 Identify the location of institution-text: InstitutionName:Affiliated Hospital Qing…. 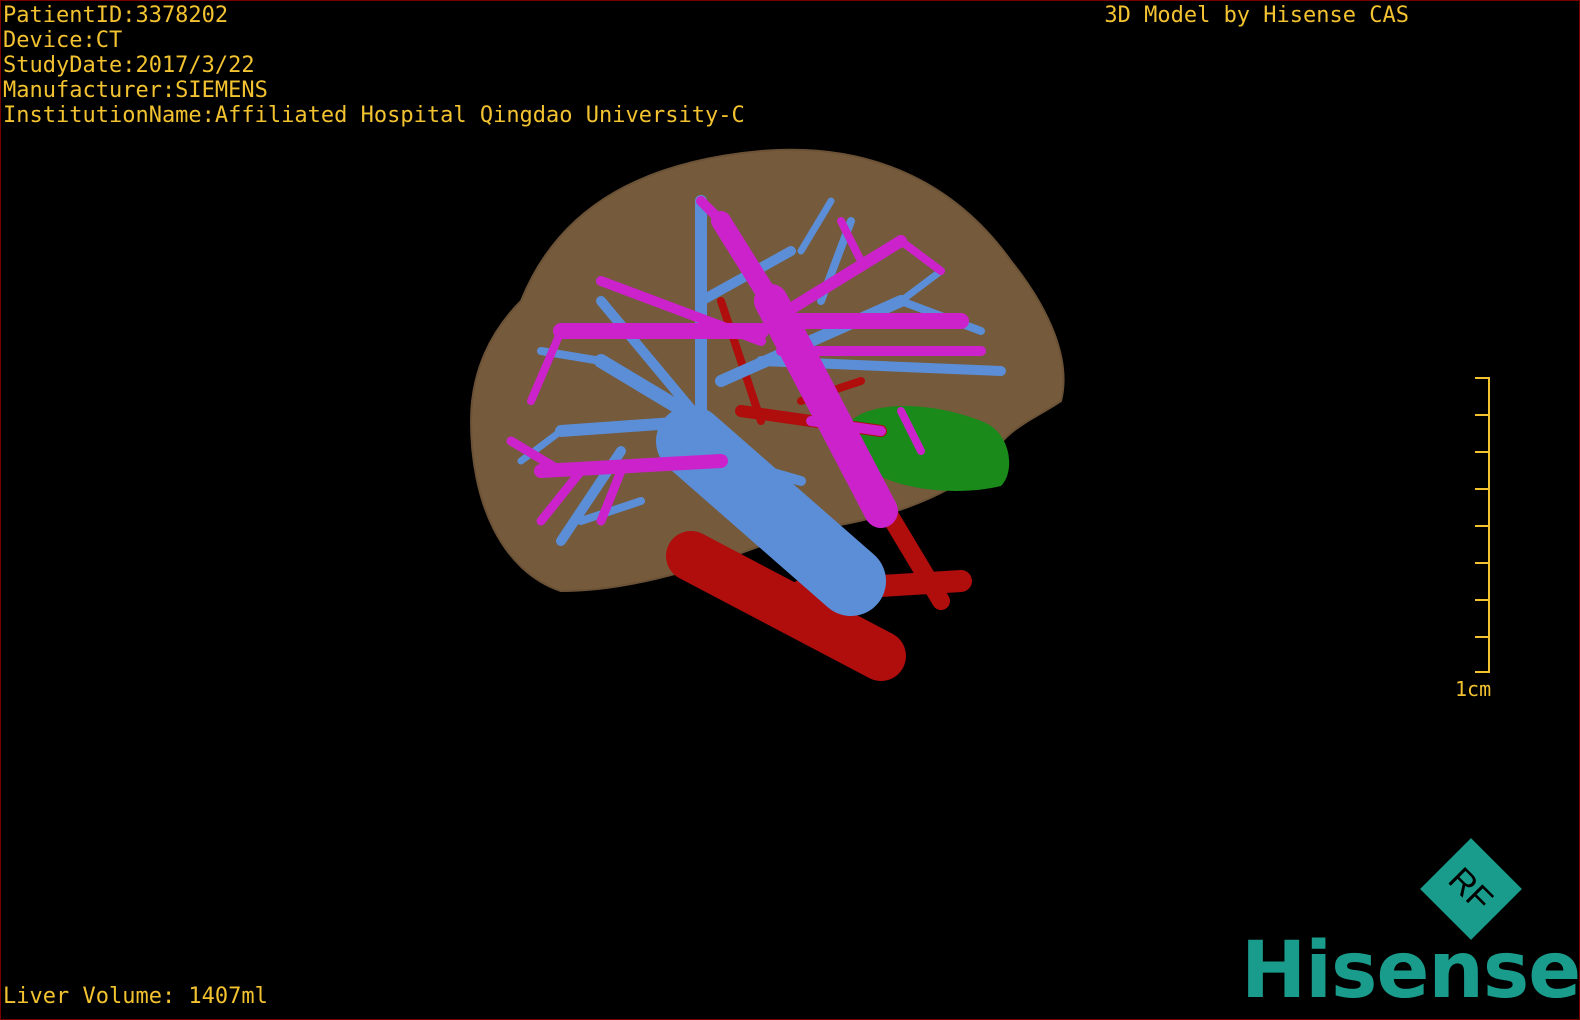
(374, 115).